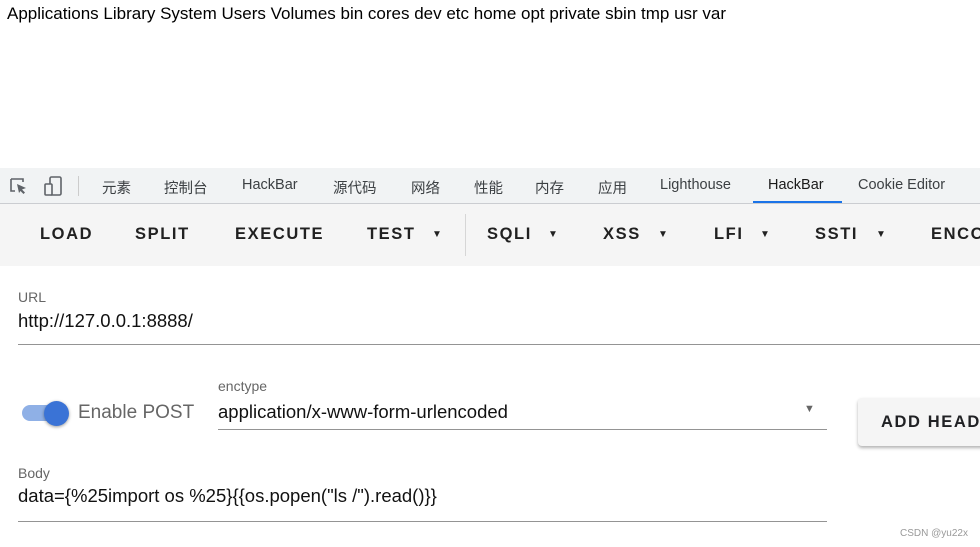 Image resolution: width=980 pixels, height=547 pixels. What do you see at coordinates (56, 413) in the screenshot?
I see `toggle-knob` at bounding box center [56, 413].